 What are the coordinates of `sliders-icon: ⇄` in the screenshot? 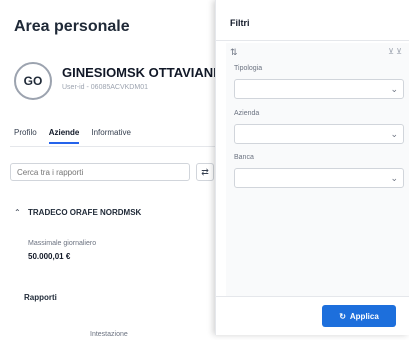 It's located at (205, 171).